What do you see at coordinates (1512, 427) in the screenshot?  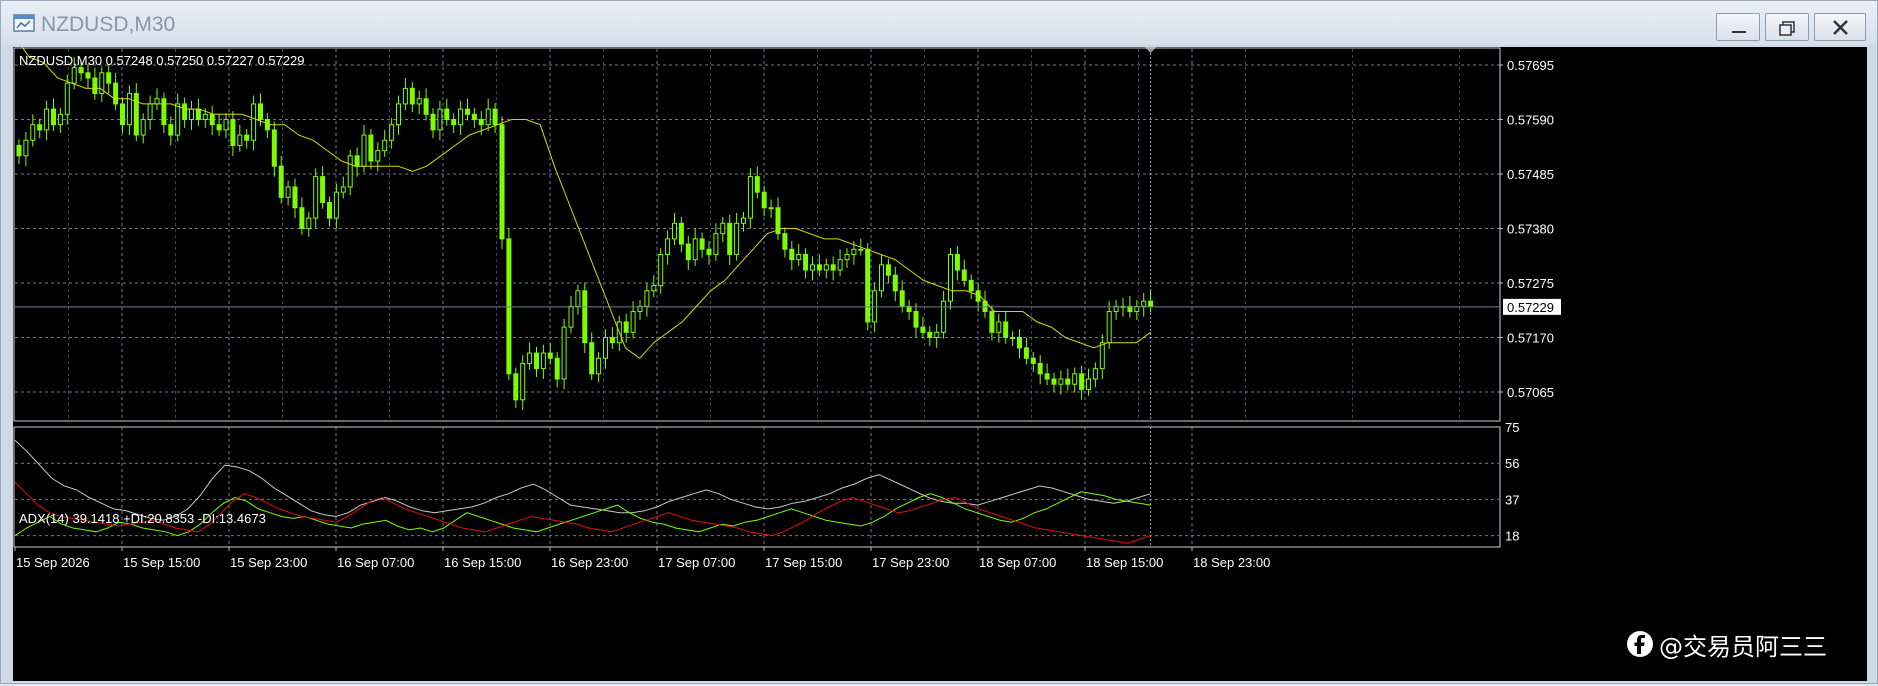 I see `indicator-tick-label: 75` at bounding box center [1512, 427].